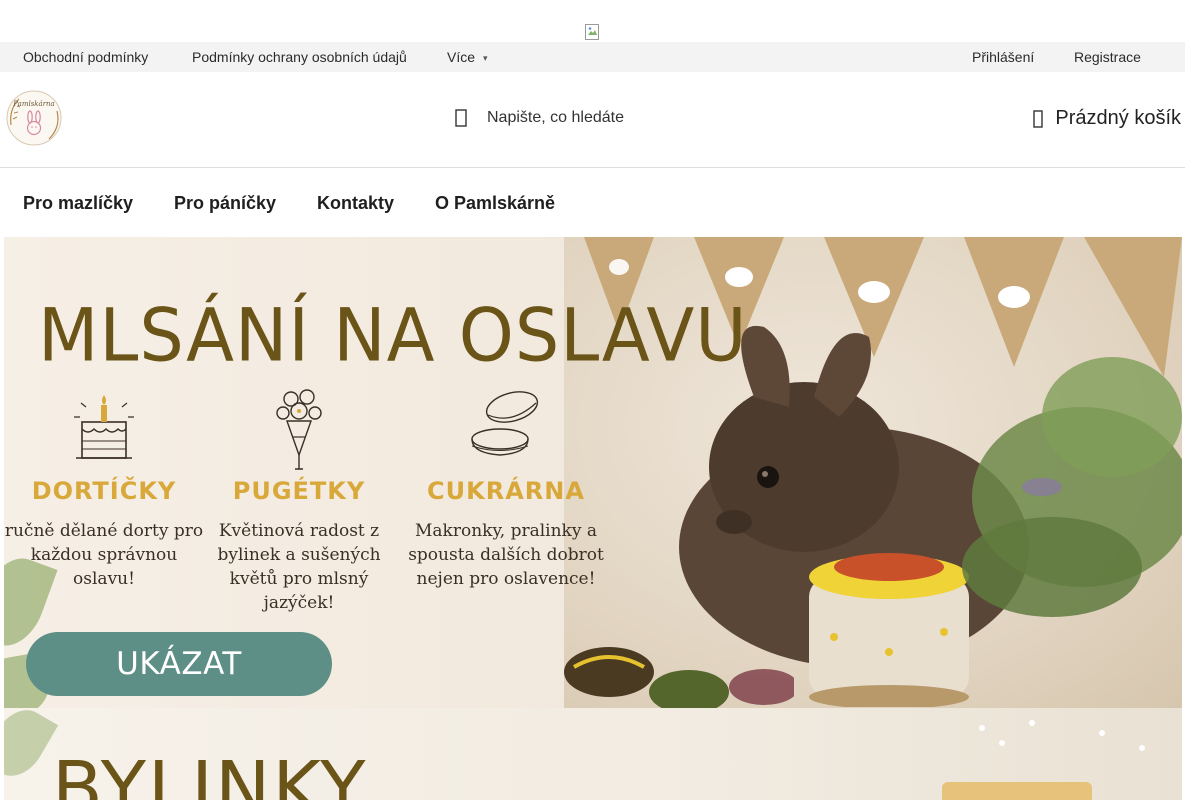 This screenshot has height=800, width=1200. Describe the element at coordinates (462, 118) in the screenshot. I see `search-icon` at that location.